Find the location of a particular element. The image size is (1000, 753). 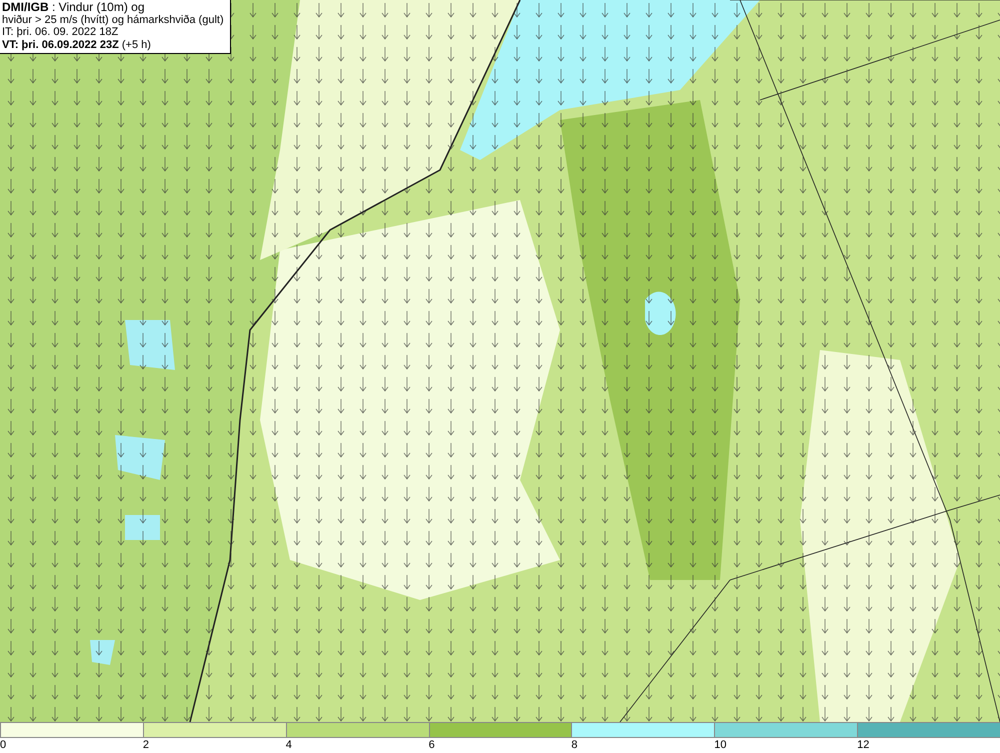

caption-line: DMI/IGB : Vindur (10m) og is located at coordinates (74, 7).